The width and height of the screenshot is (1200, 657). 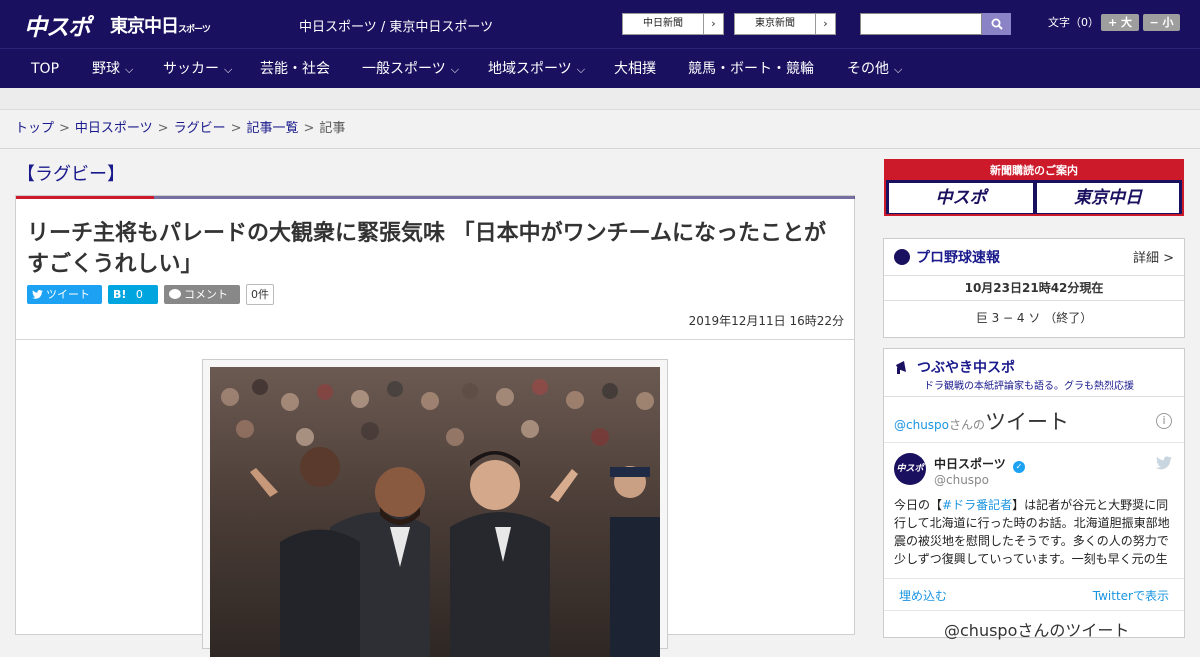 What do you see at coordinates (1131, 595) in the screenshot?
I see `view-on-twitter-link: Twitterで表示` at bounding box center [1131, 595].